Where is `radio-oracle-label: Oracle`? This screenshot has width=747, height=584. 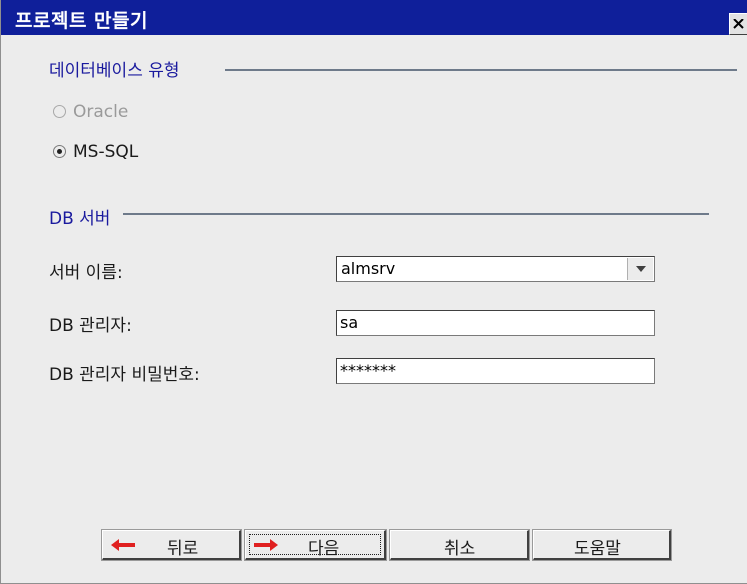
radio-oracle-label: Oracle is located at coordinates (101, 112).